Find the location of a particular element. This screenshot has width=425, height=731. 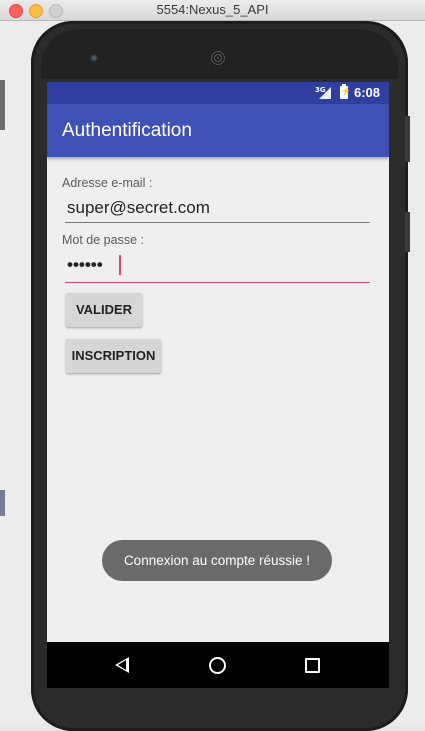

window-title: 5554:Nexus_5_API is located at coordinates (212, 9).